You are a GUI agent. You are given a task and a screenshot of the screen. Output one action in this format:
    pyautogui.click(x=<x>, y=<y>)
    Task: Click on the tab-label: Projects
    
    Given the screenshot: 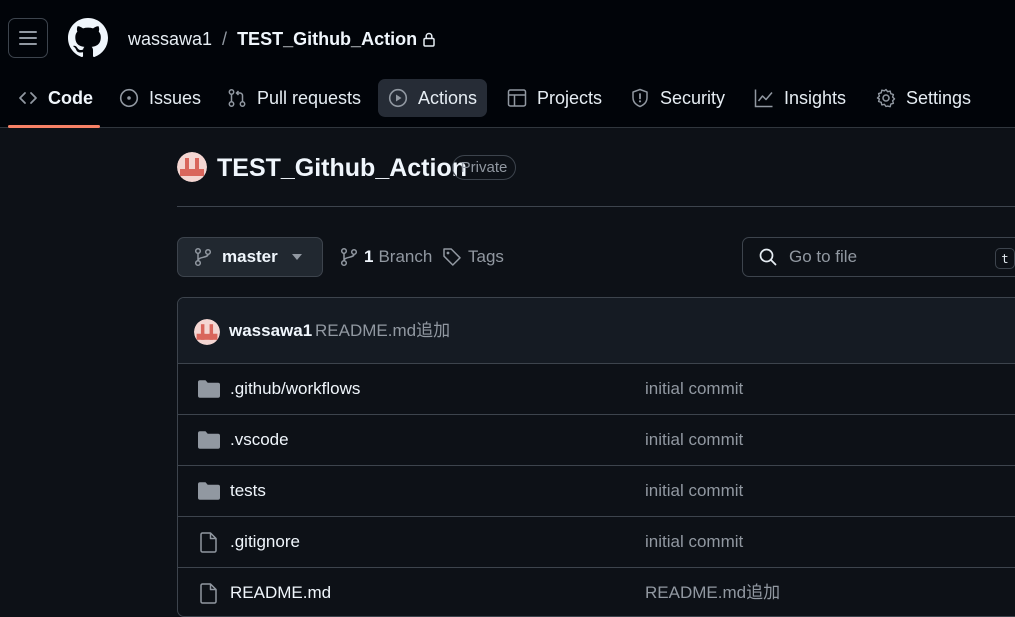 What is the action you would take?
    pyautogui.click(x=570, y=97)
    